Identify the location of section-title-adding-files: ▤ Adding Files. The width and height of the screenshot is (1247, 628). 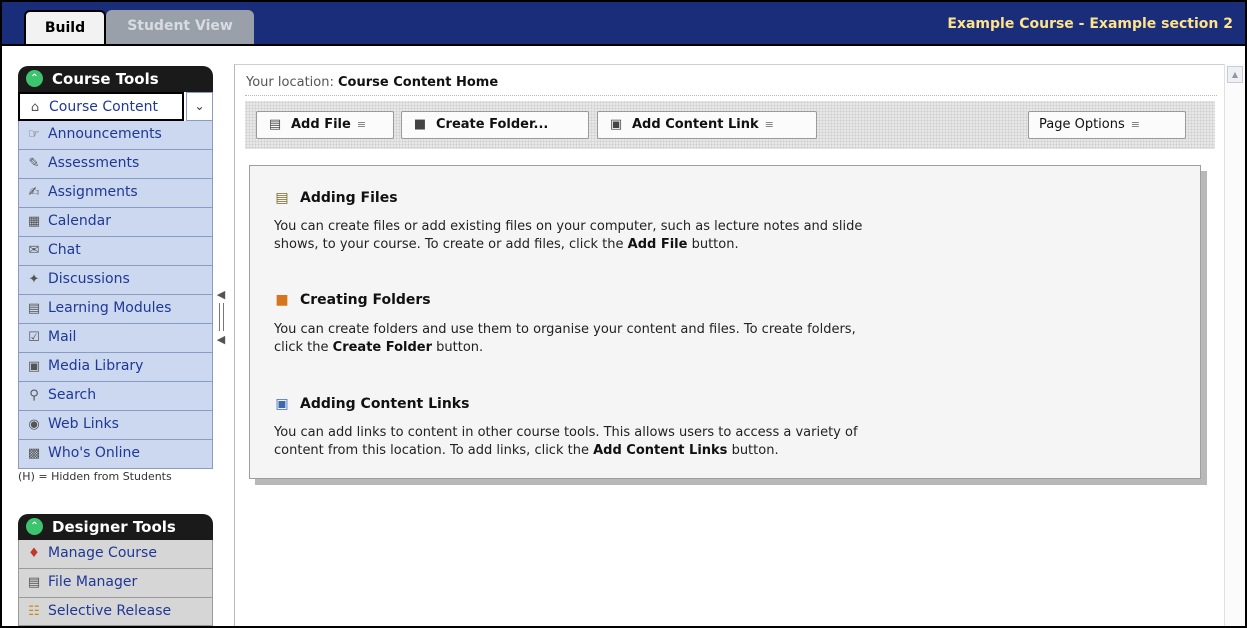
(336, 198).